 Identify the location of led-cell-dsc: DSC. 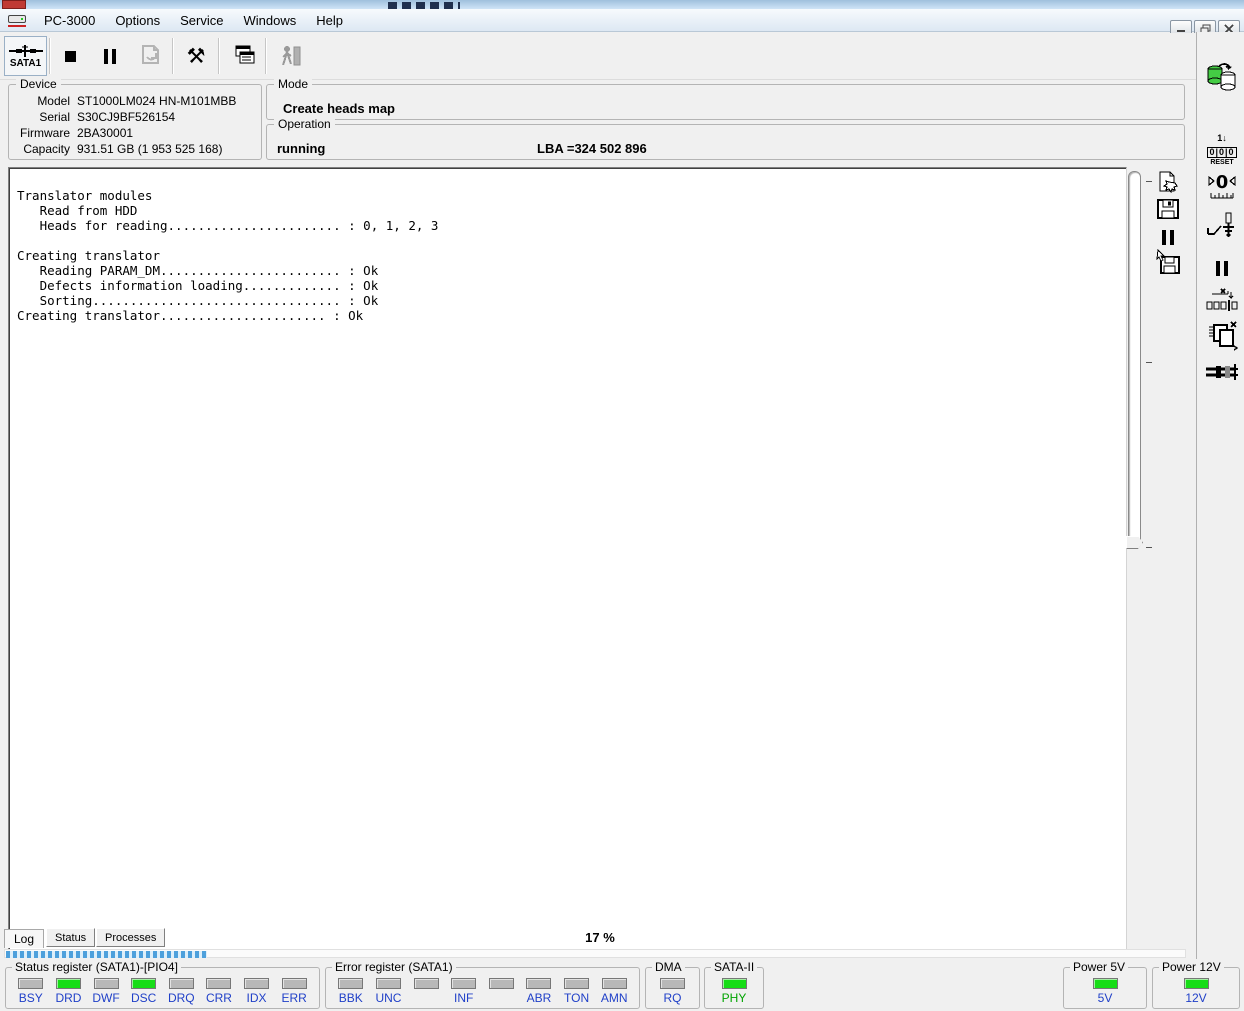
(144, 991).